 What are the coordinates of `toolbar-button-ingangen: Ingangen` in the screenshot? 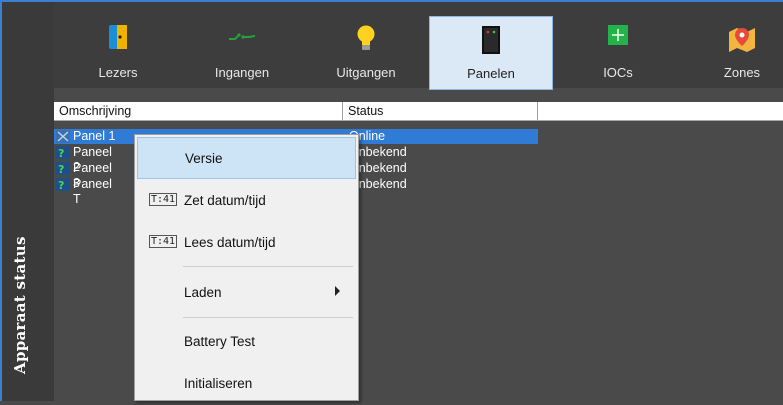 It's located at (242, 53).